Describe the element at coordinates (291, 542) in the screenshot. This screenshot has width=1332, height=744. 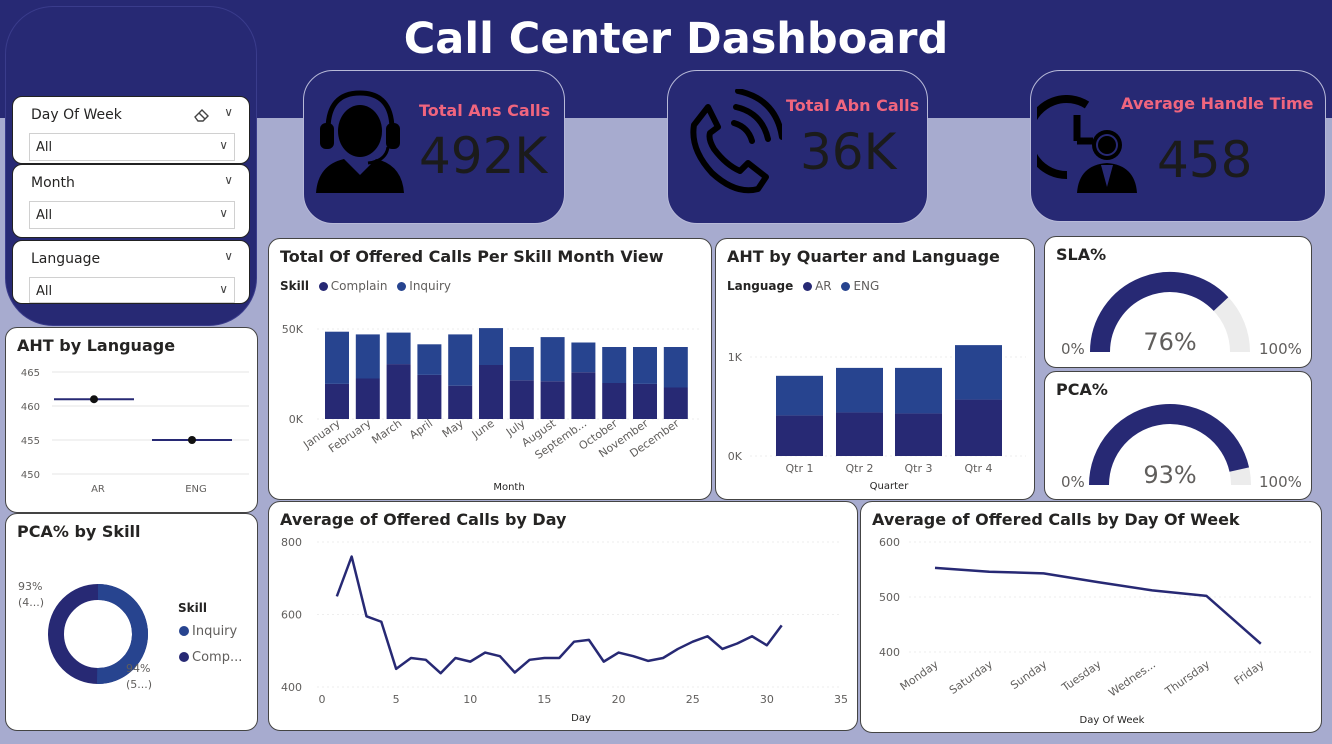
I see `y-tick-label: 800` at that location.